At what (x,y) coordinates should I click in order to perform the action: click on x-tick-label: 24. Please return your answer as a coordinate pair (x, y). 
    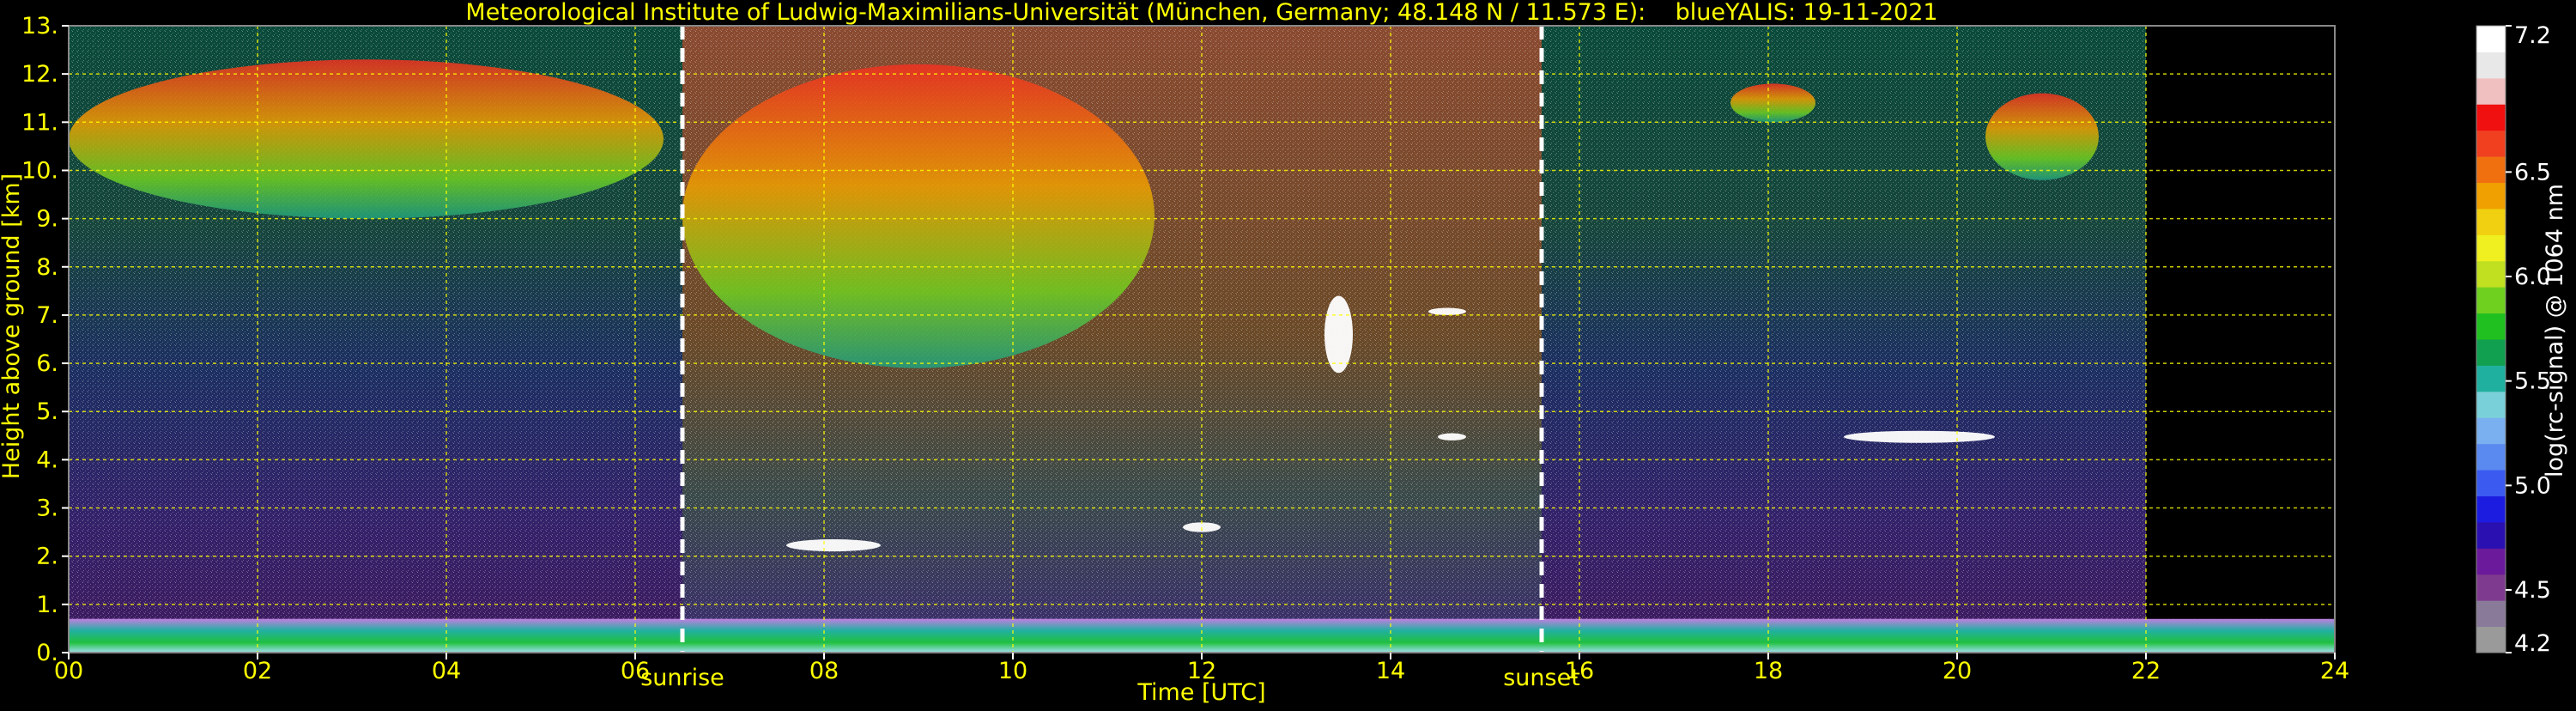
    Looking at the image, I should click on (2334, 671).